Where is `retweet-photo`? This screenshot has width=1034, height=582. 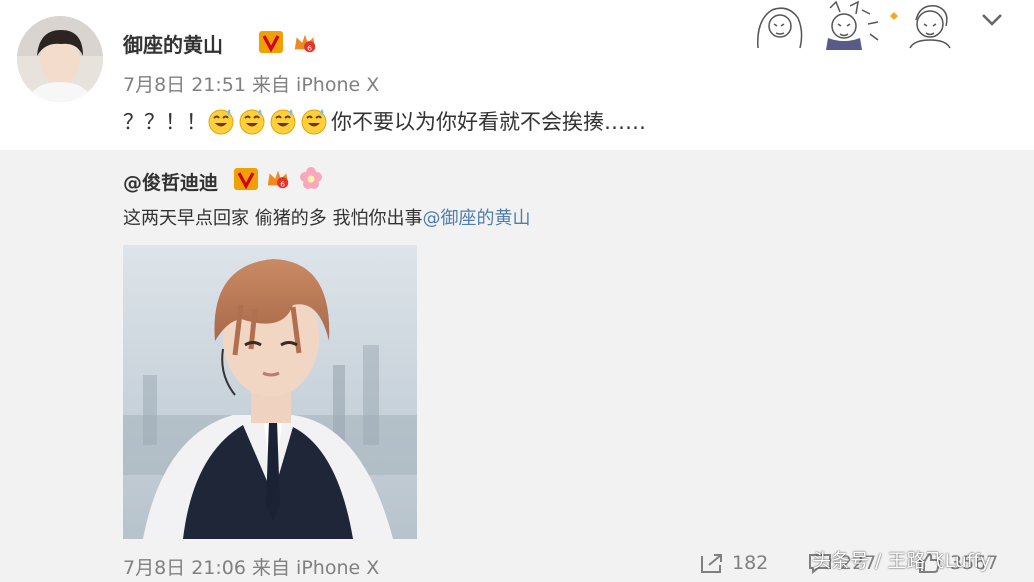
retweet-photo is located at coordinates (270, 392).